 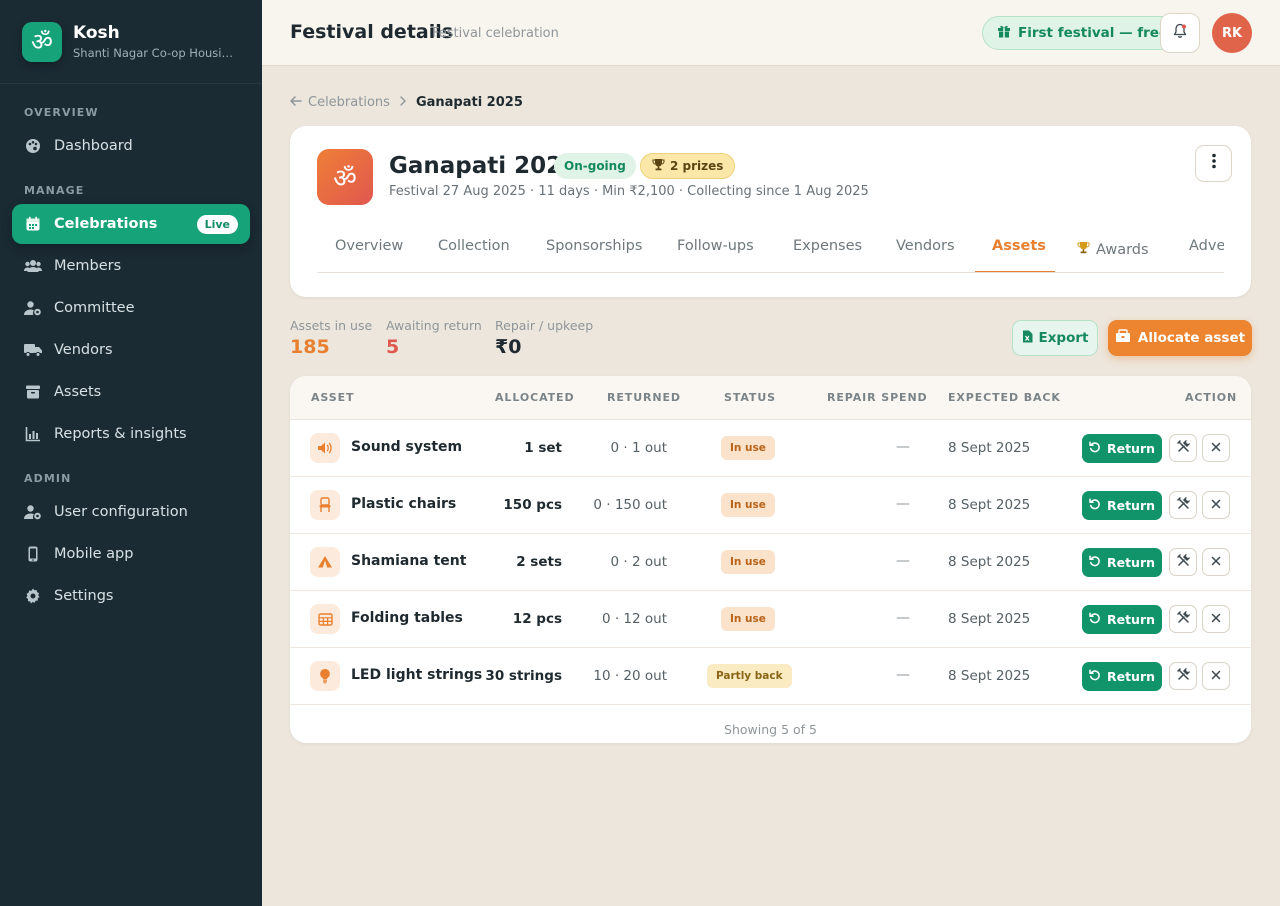 I want to click on sidebar-item-assets: Assets, so click(x=131, y=392).